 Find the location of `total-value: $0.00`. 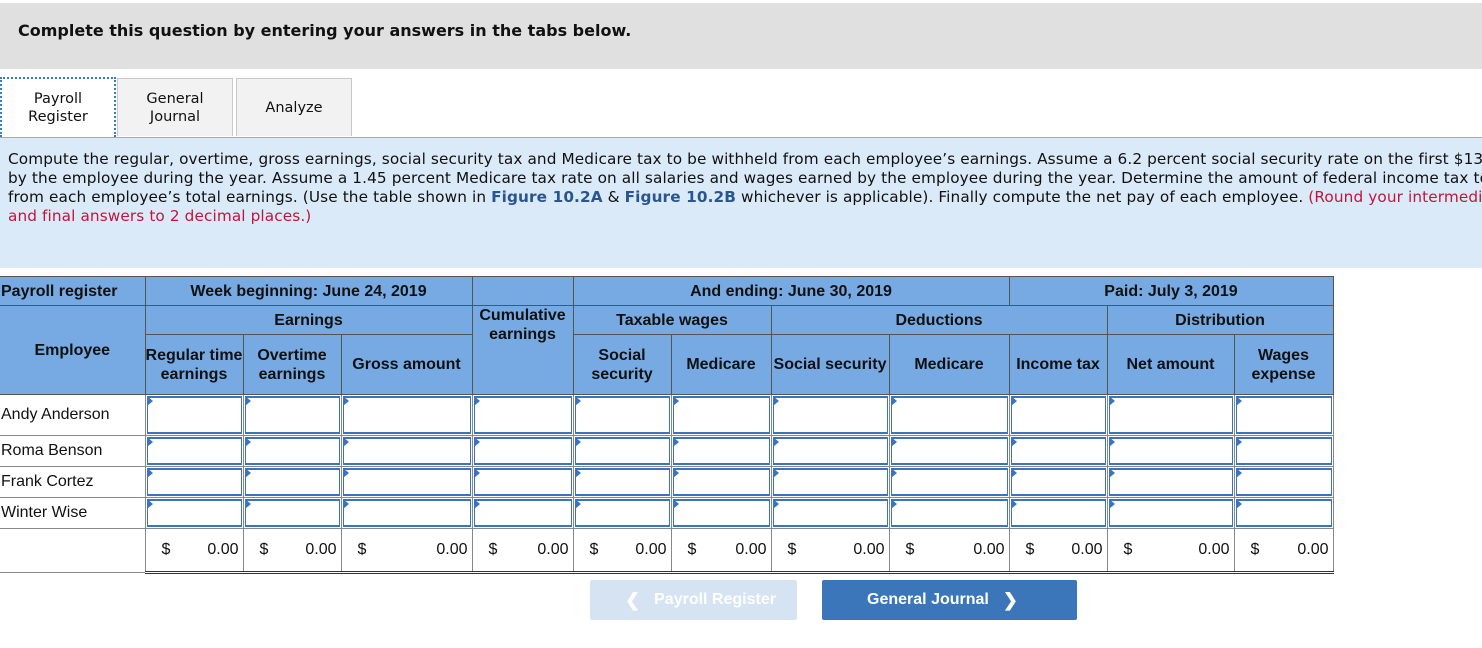

total-value: $0.00 is located at coordinates (622, 551).